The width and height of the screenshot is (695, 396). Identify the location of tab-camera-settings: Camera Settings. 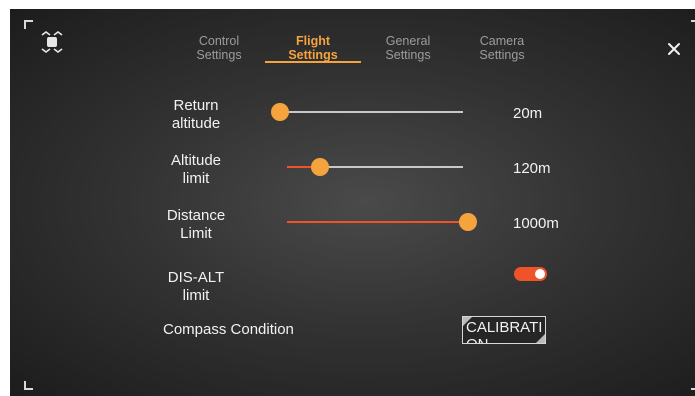
(502, 48).